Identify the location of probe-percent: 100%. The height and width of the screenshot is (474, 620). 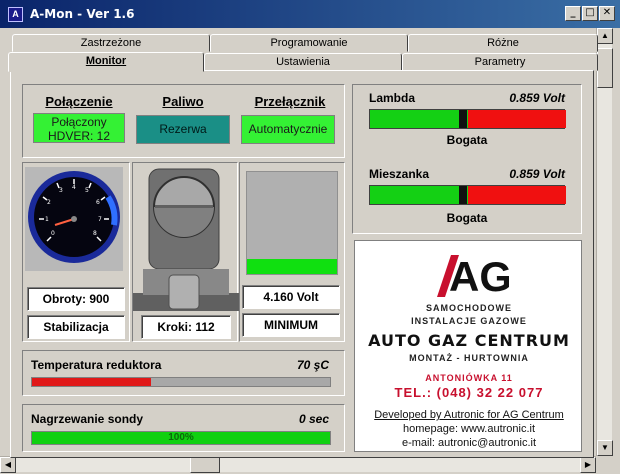
(181, 437).